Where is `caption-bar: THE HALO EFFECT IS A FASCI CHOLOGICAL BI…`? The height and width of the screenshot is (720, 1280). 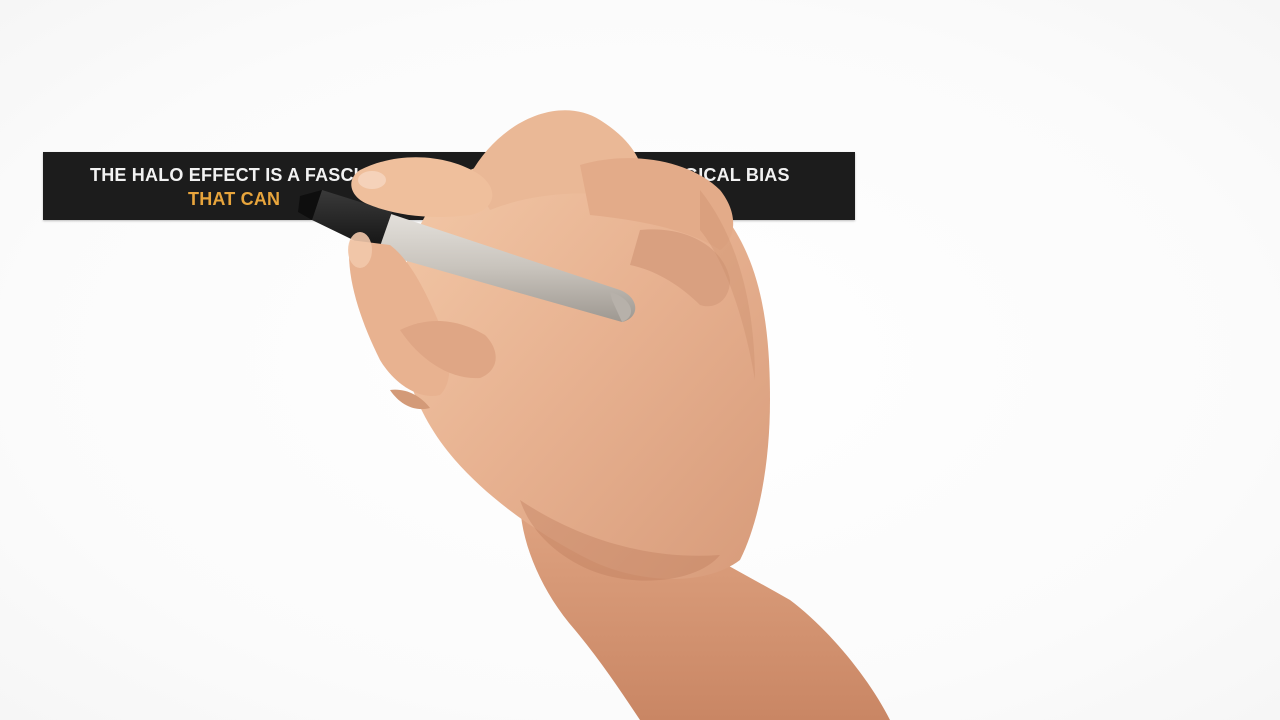 caption-bar: THE HALO EFFECT IS A FASCI CHOLOGICAL BI… is located at coordinates (449, 186).